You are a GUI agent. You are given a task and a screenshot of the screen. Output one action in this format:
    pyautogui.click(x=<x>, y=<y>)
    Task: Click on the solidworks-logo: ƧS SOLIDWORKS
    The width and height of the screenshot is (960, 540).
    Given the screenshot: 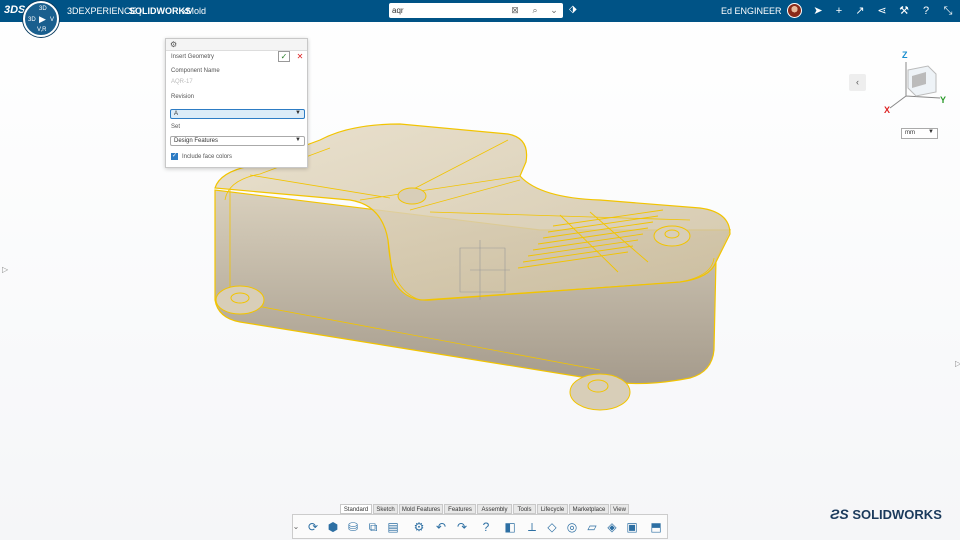 What is the action you would take?
    pyautogui.click(x=886, y=514)
    